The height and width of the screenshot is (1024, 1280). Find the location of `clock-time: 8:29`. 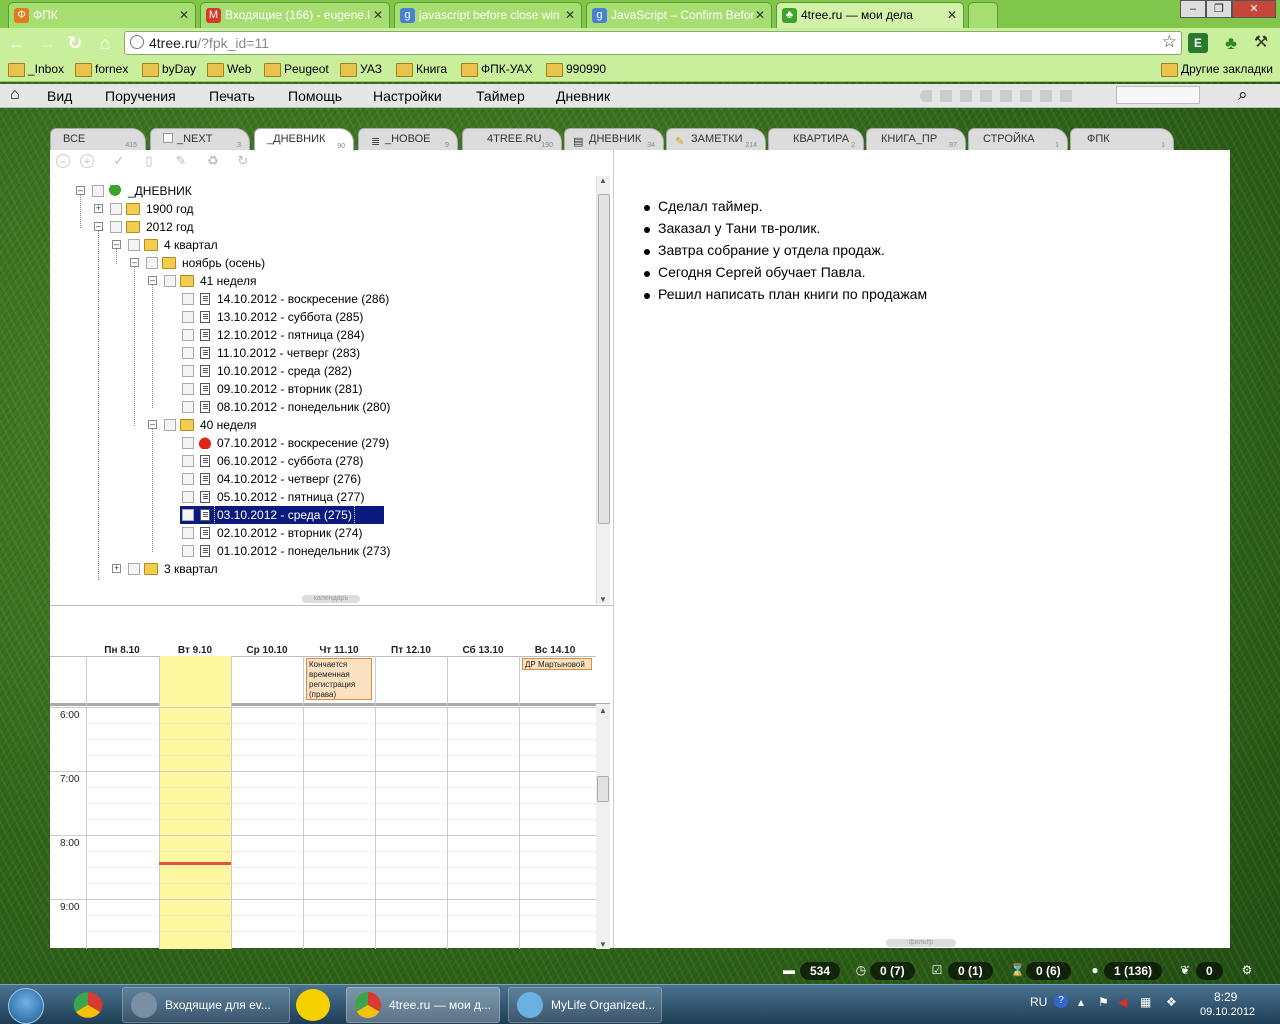

clock-time: 8:29 is located at coordinates (1225, 997).